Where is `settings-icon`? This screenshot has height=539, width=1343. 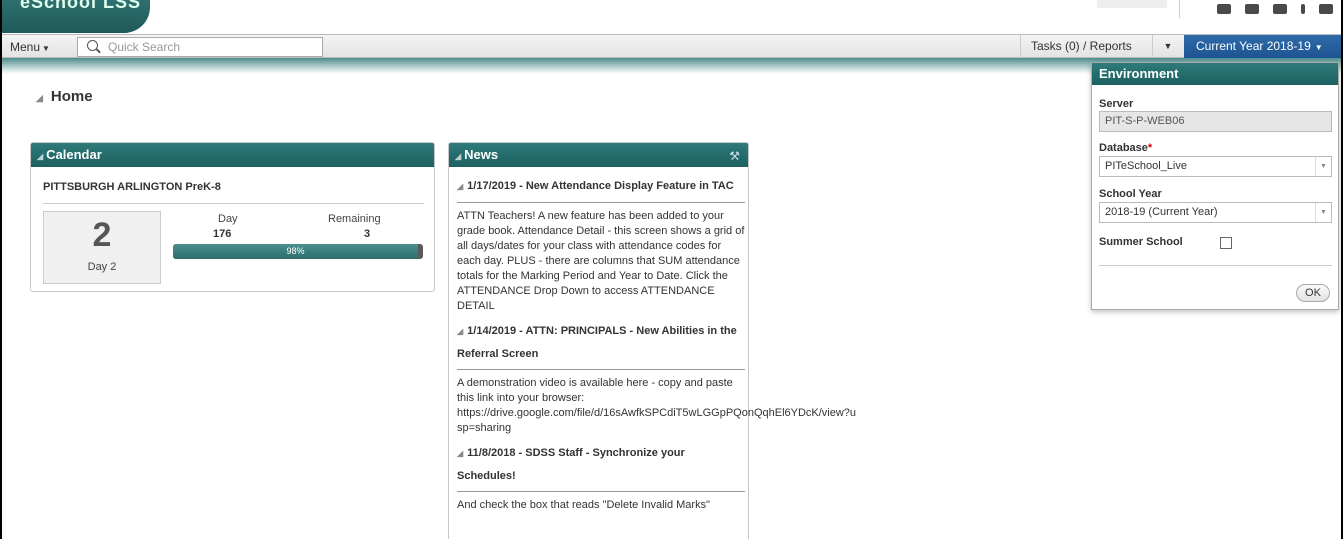 settings-icon is located at coordinates (1326, 9).